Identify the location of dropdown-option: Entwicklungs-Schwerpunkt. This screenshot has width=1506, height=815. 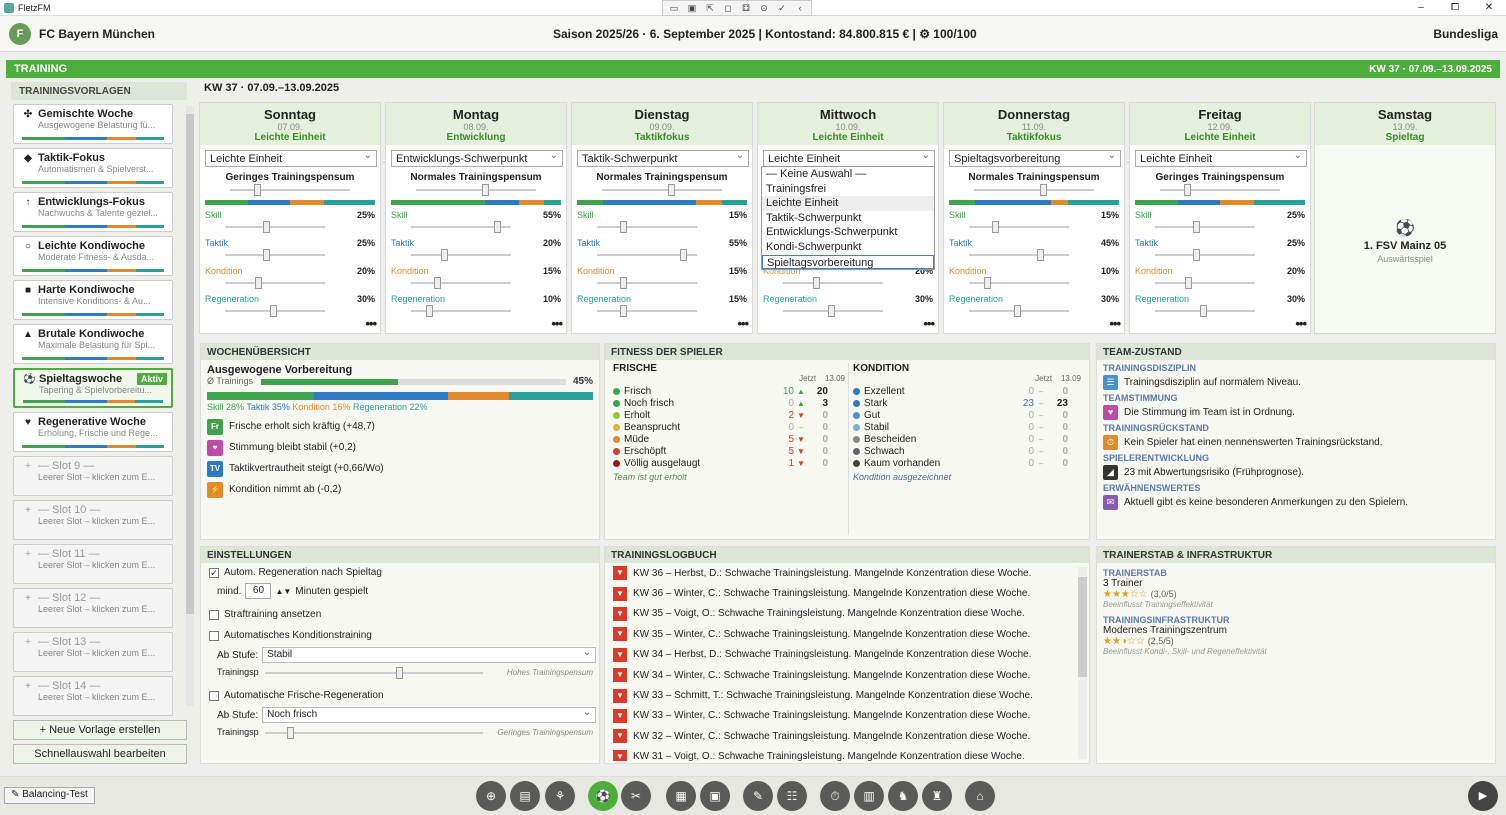
(848, 232).